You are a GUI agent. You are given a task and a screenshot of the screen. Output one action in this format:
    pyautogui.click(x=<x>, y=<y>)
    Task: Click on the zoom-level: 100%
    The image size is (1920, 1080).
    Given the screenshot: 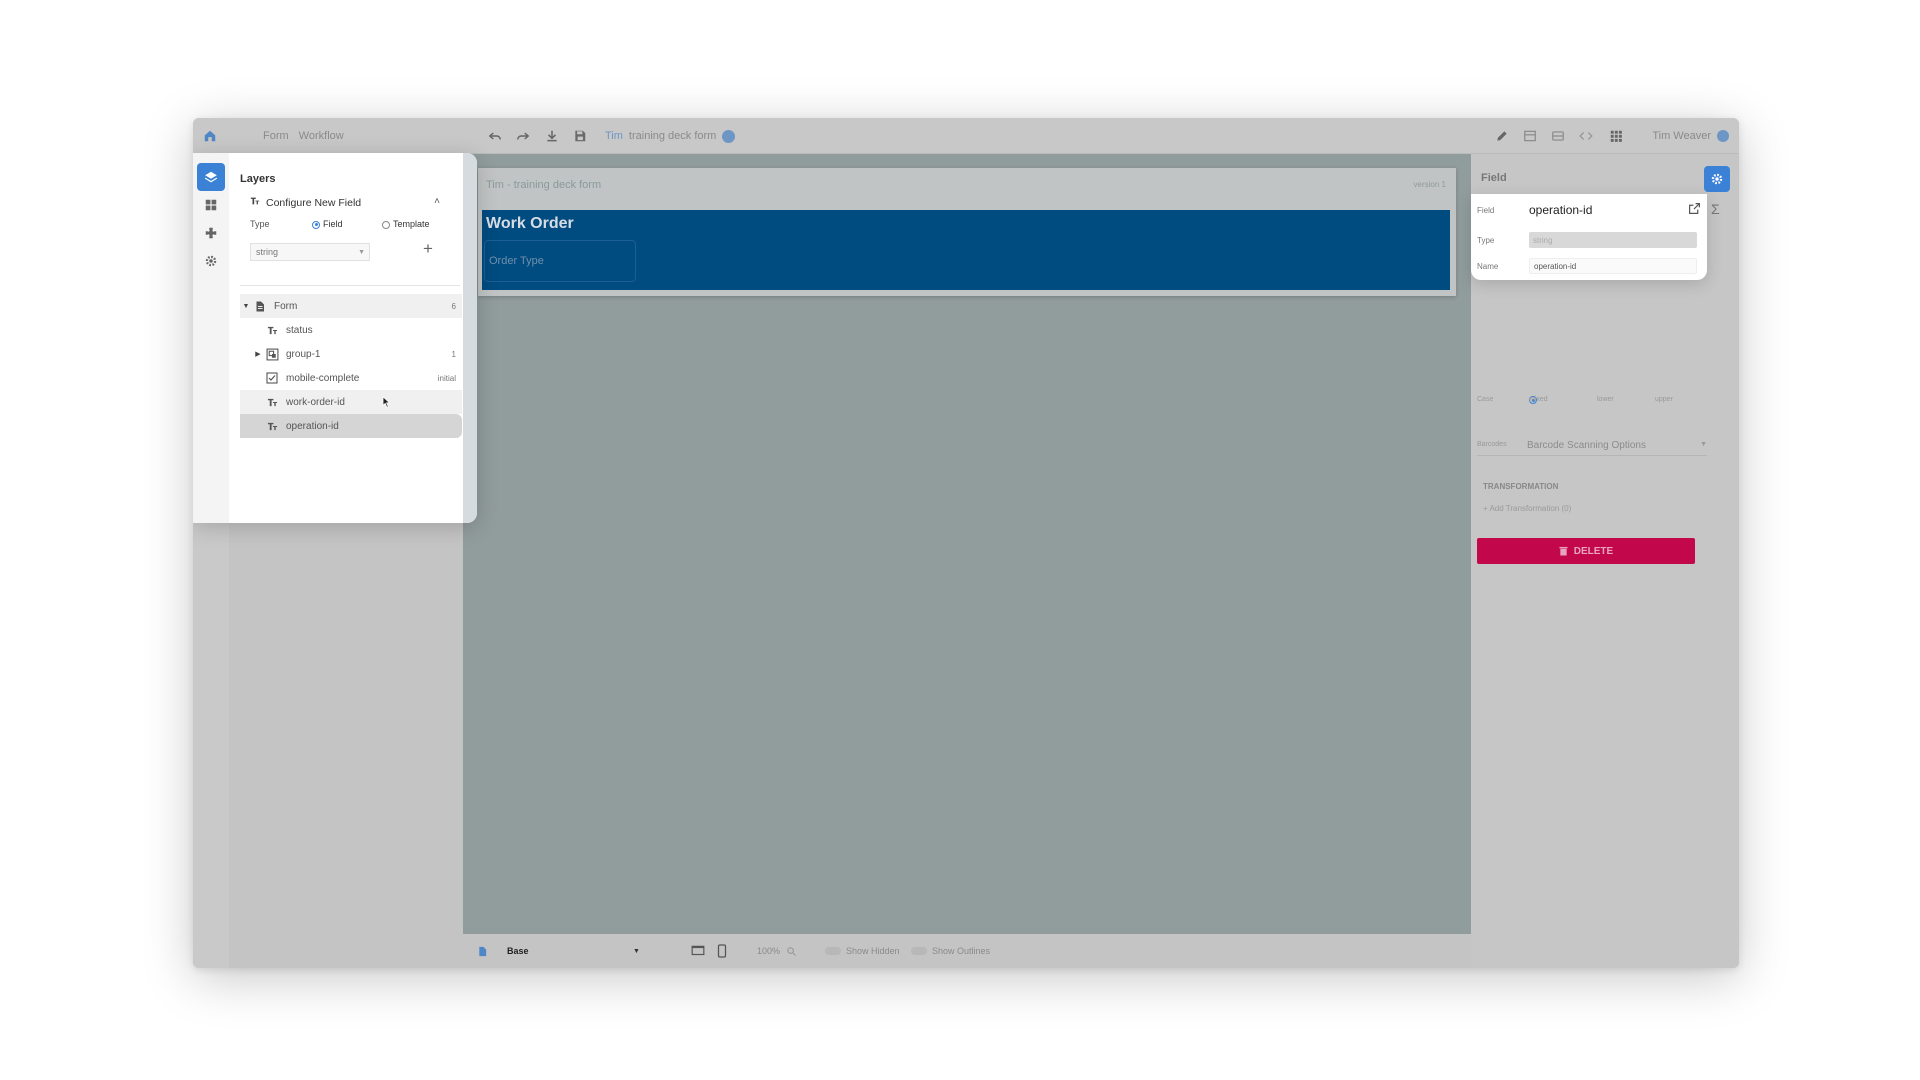 What is the action you would take?
    pyautogui.click(x=769, y=951)
    